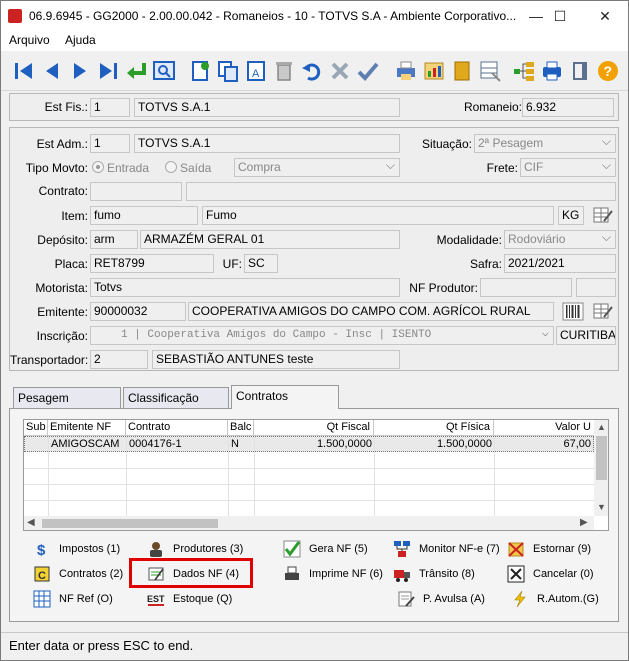 The height and width of the screenshot is (661, 629). Describe the element at coordinates (317, 167) in the screenshot. I see `tipo-select: Compra` at that location.